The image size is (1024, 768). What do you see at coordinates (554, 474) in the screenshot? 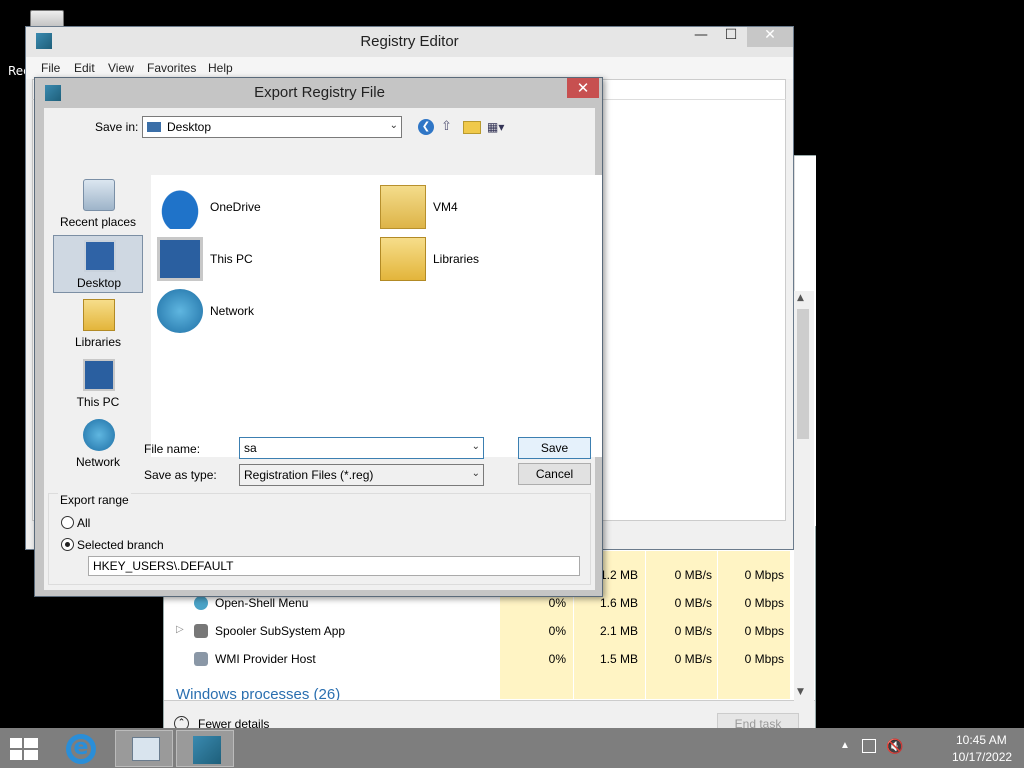
I see `cancel-button: Cancel` at bounding box center [554, 474].